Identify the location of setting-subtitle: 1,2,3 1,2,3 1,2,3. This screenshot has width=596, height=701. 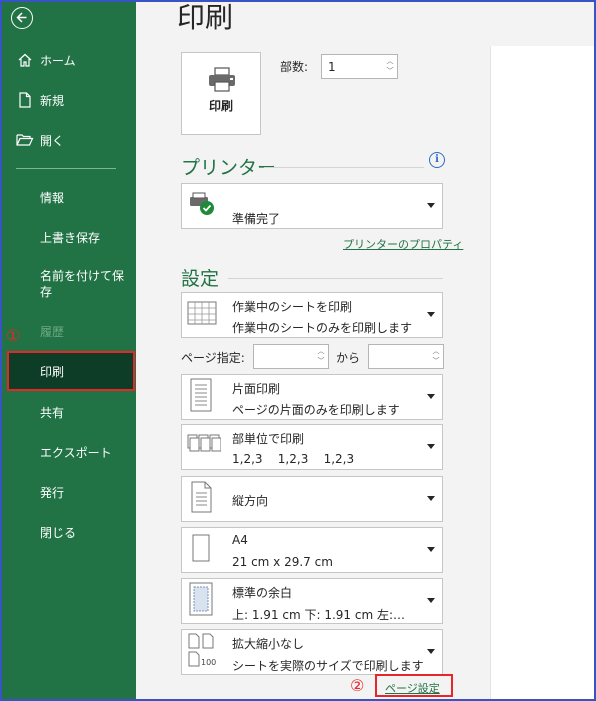
(293, 459).